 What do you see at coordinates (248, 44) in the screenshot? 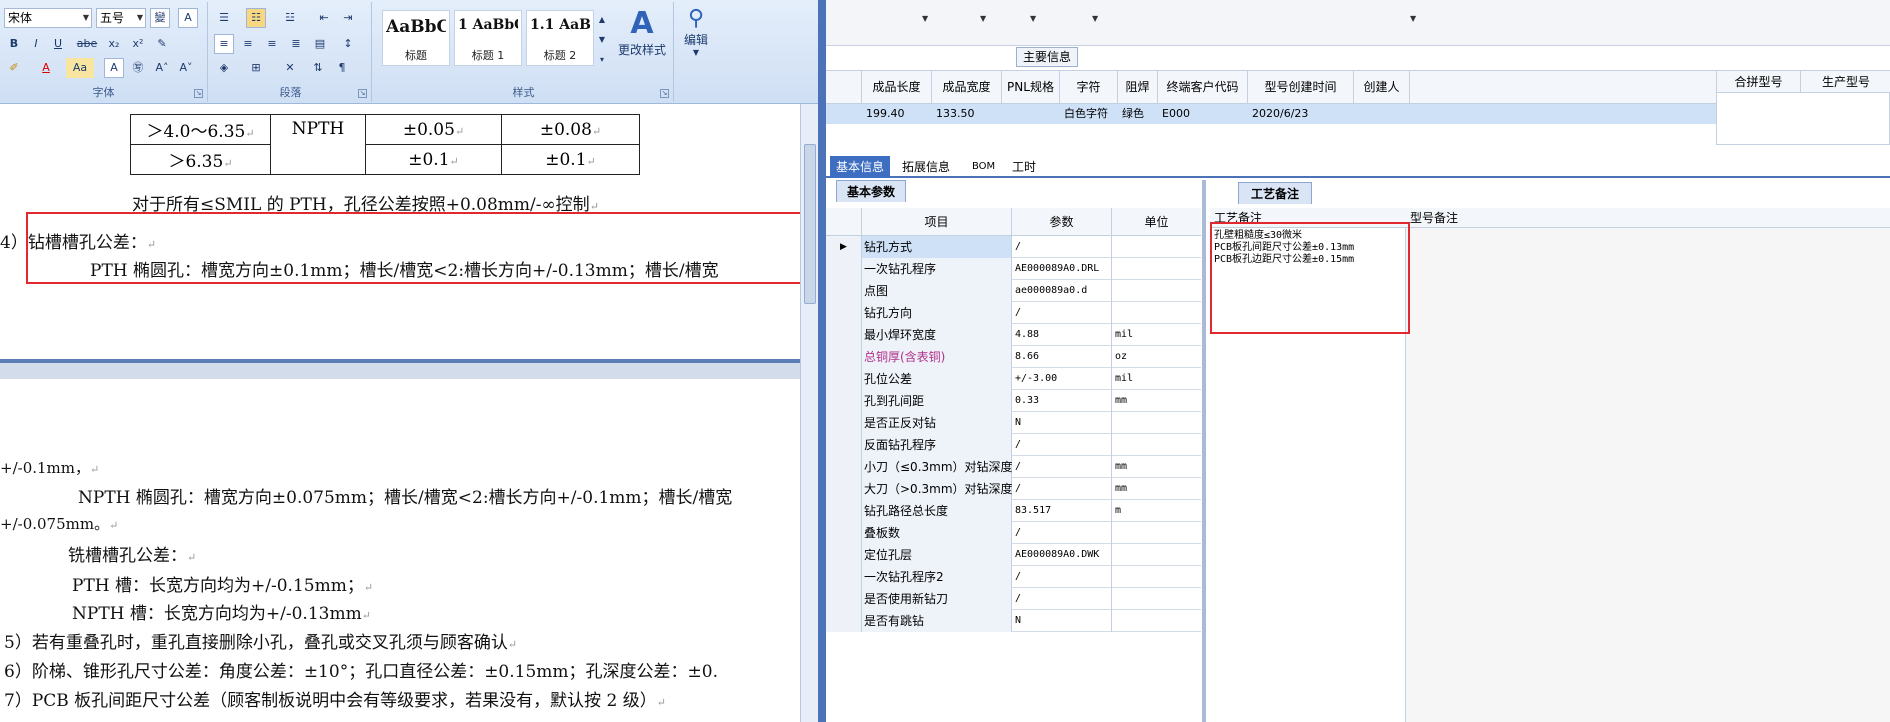
I see `align-center-icon: ≡` at bounding box center [248, 44].